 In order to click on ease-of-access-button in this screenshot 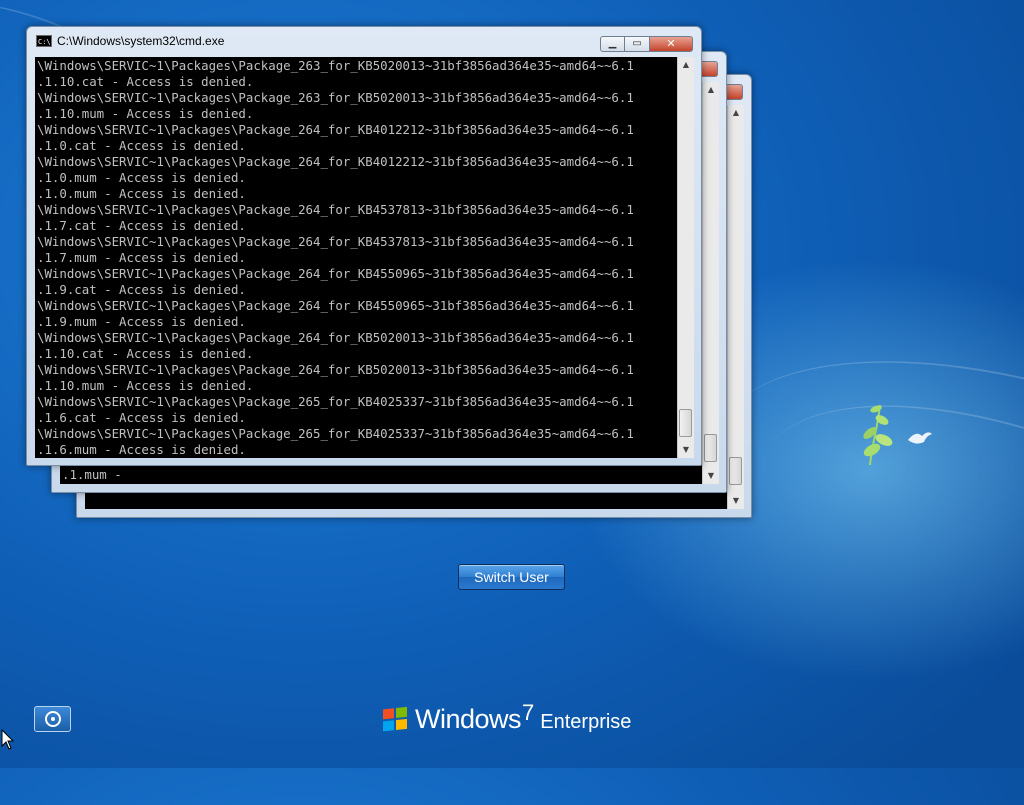, I will do `click(52, 719)`.